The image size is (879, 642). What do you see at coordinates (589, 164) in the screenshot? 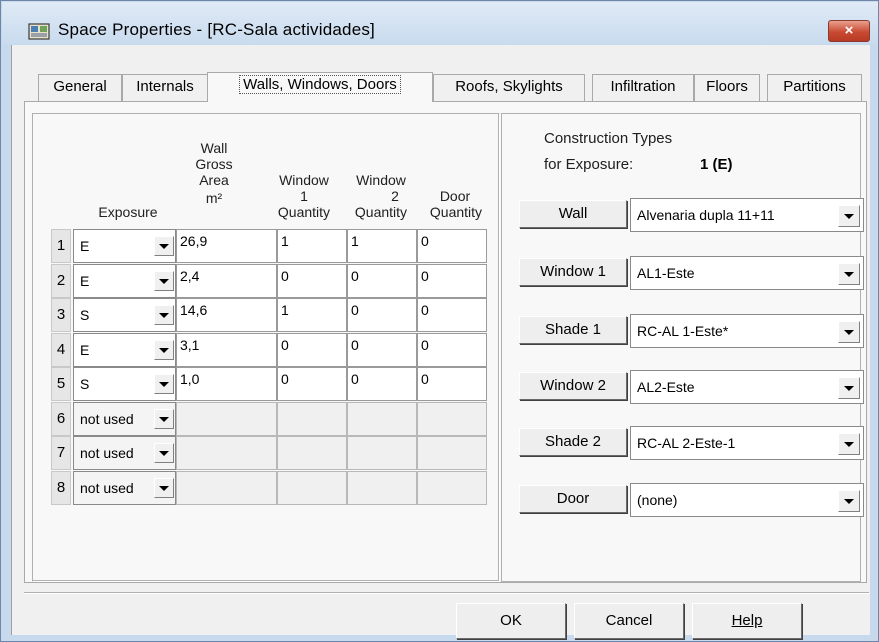
I see `exposure-label: for Exposure:` at bounding box center [589, 164].